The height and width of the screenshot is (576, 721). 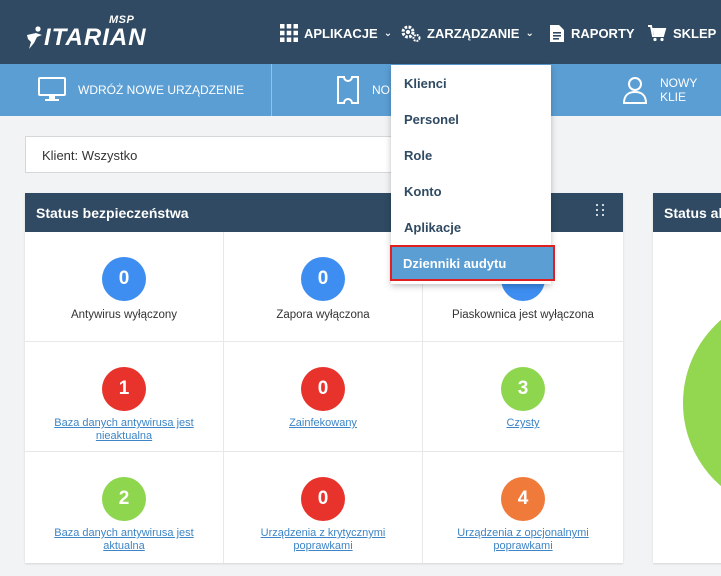 I want to click on status-link: Urządzenia z krytycznymi poprawkami, so click(x=323, y=540).